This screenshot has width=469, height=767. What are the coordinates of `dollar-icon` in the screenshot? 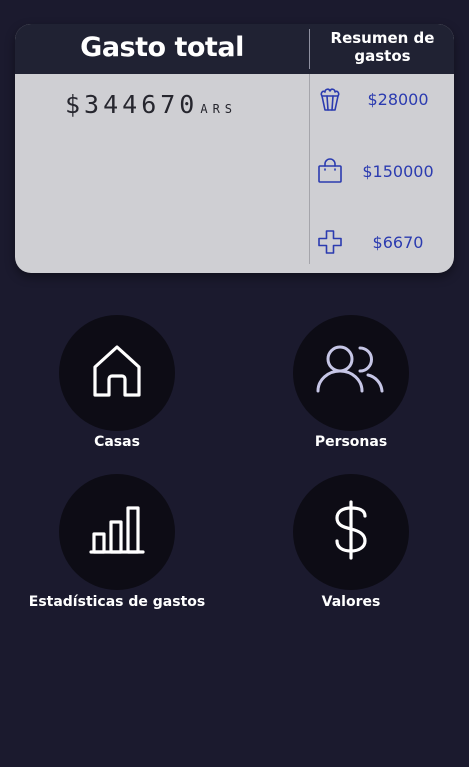 It's located at (351, 532).